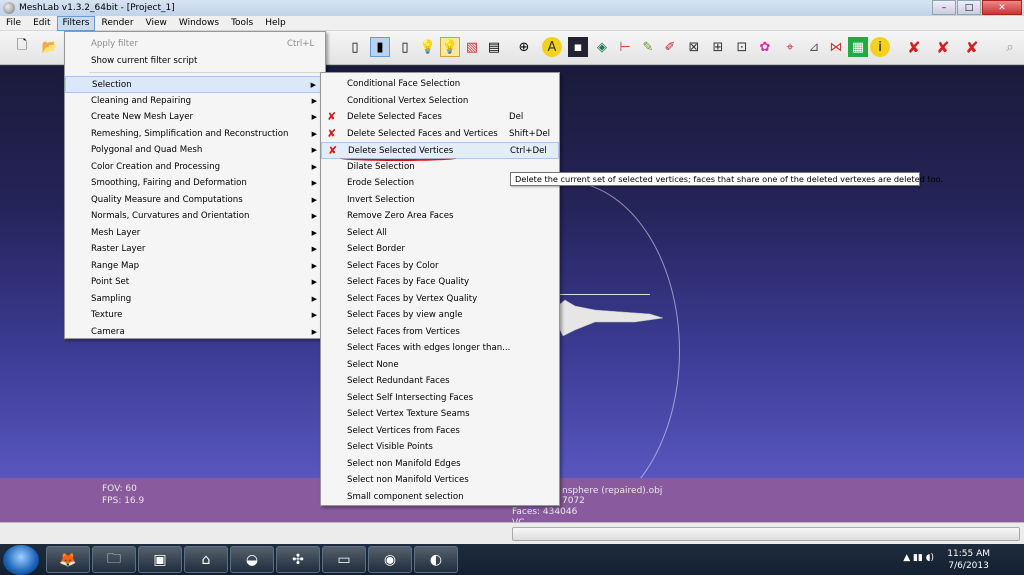 This screenshot has height=575, width=1024. Describe the element at coordinates (914, 47) in the screenshot. I see `delete-faces-icon: ✘` at that location.